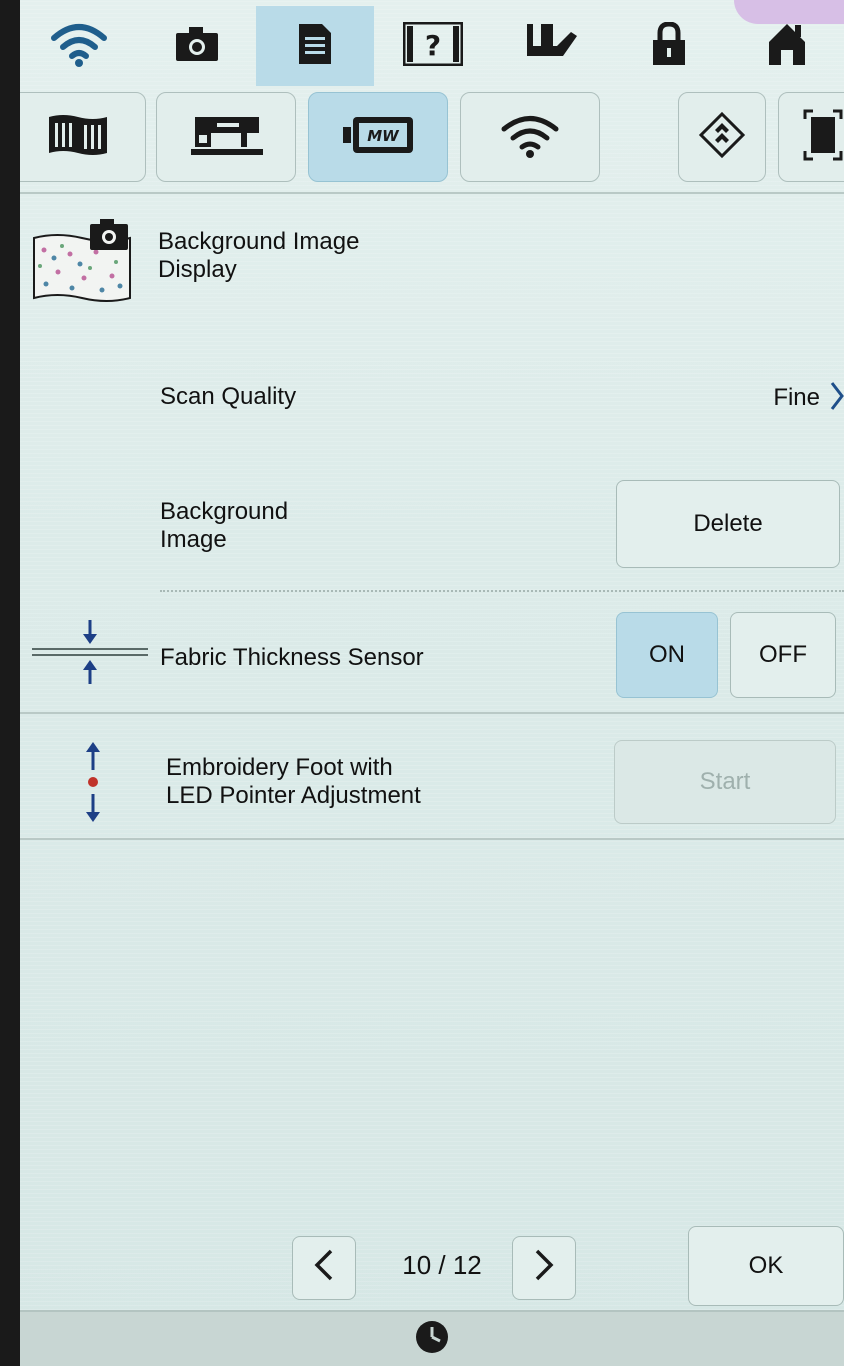 This screenshot has height=1366, width=844. I want to click on embroidery-frame-icon: MW, so click(378, 137).